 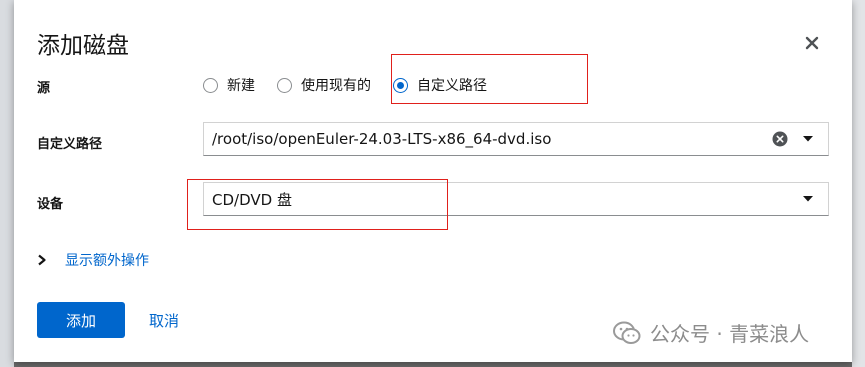 I want to click on clear-icon, so click(x=780, y=139).